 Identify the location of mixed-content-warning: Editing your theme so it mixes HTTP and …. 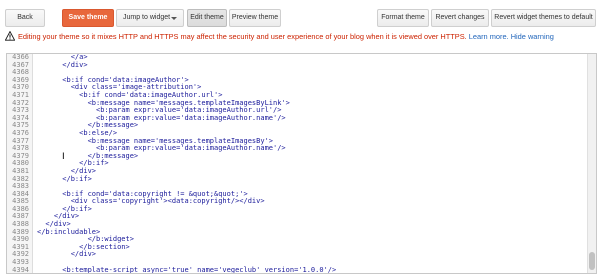
(301, 37).